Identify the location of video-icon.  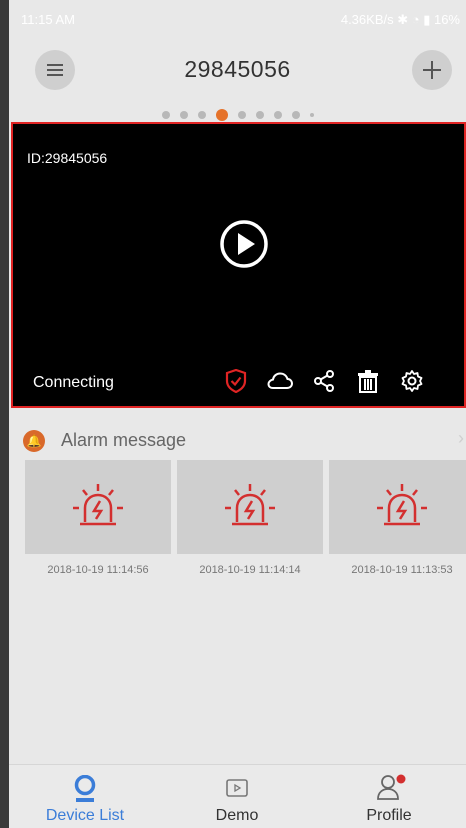
(237, 788).